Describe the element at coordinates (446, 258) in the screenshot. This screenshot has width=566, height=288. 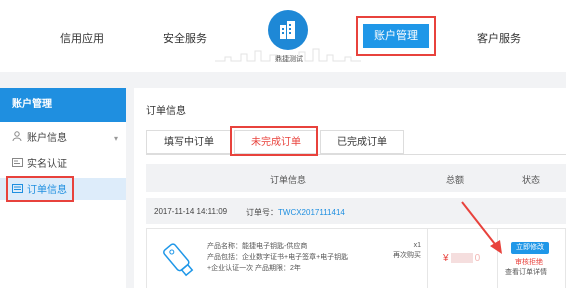
I see `price-prefix: ¥` at that location.